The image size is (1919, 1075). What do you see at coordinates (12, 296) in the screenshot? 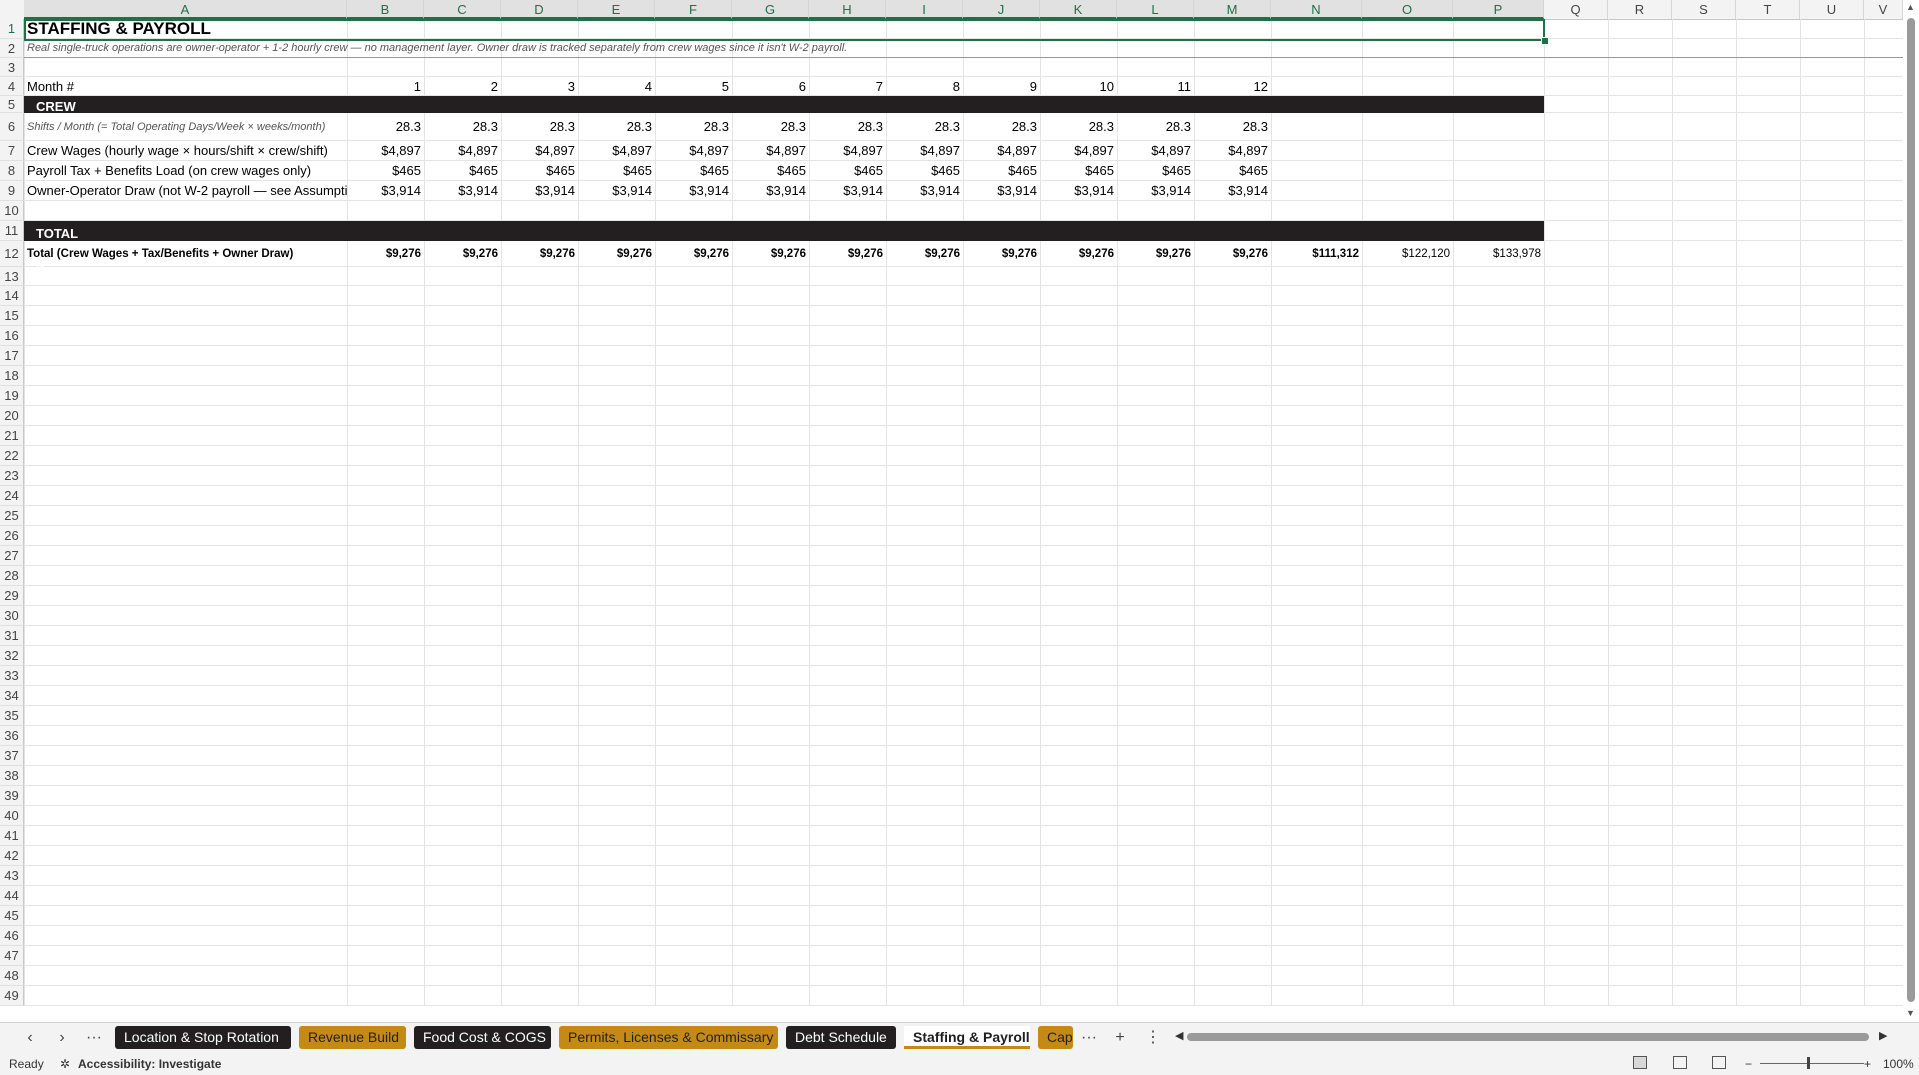
I see `row-header-14: 14` at bounding box center [12, 296].